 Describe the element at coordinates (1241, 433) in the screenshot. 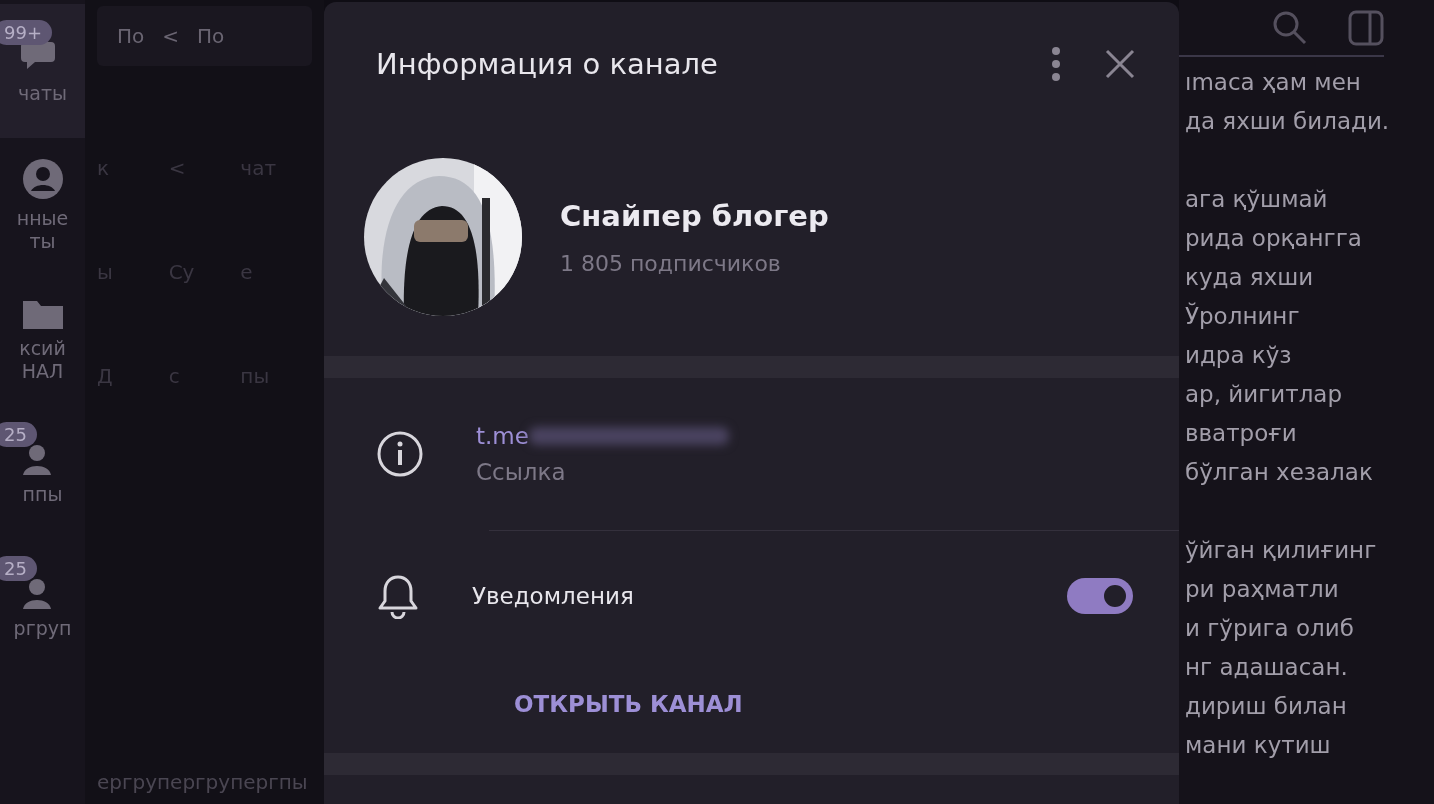

I see `message-text: вватроғи` at that location.